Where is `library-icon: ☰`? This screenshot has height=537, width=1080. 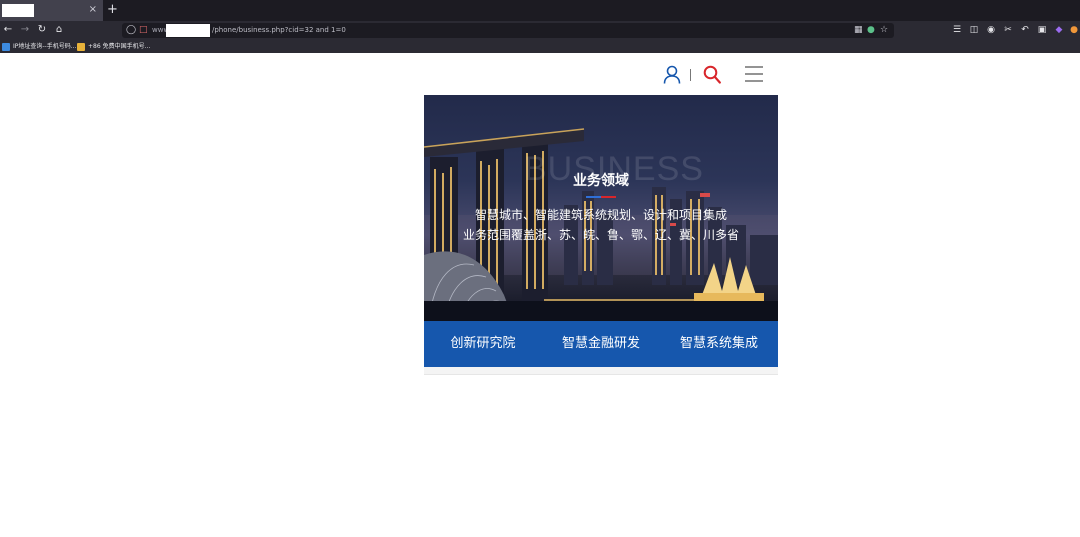 library-icon: ☰ is located at coordinates (957, 30).